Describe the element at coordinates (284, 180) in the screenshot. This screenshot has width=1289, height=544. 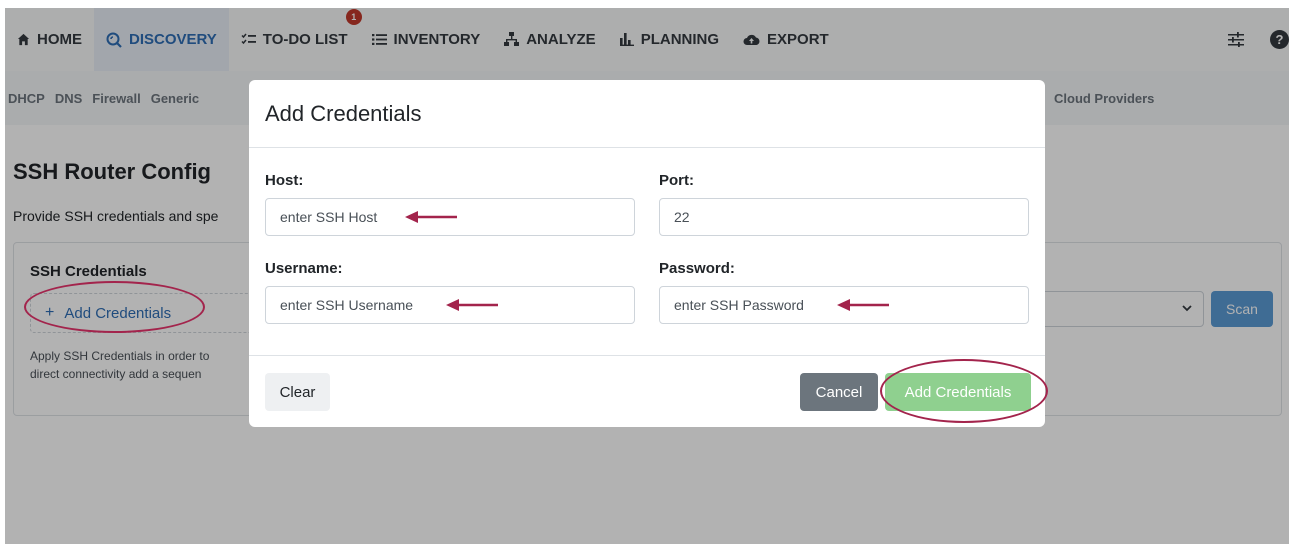
I see `host-label: Host:` at that location.